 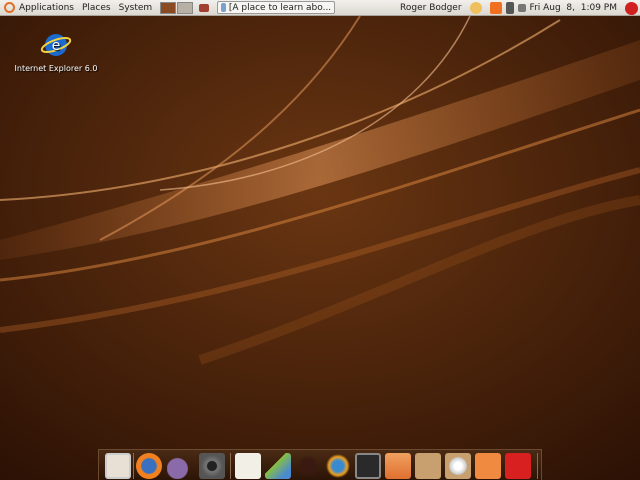 I want to click on home-folder-icon, so click(x=398, y=466).